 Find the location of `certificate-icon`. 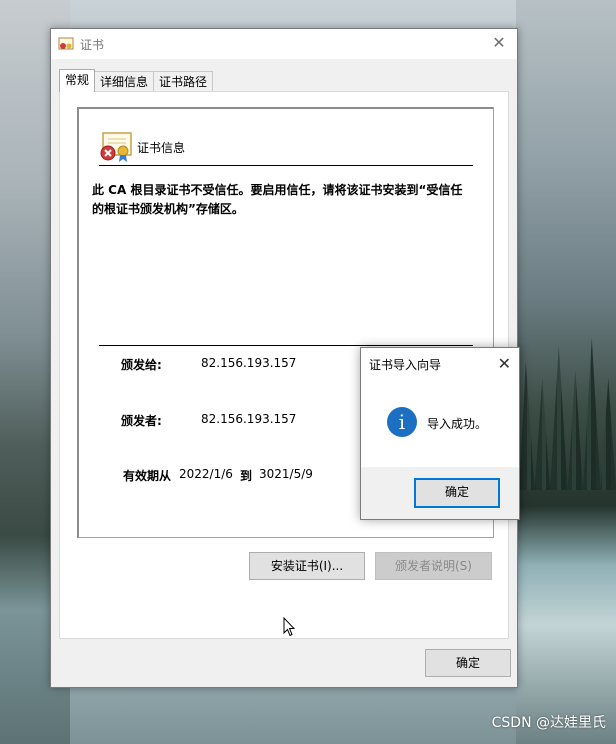

certificate-icon is located at coordinates (66, 43).